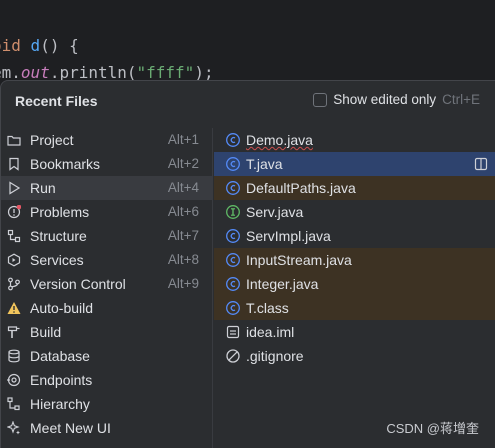 This screenshot has width=495, height=448. I want to click on interface-icon, so click(233, 212).